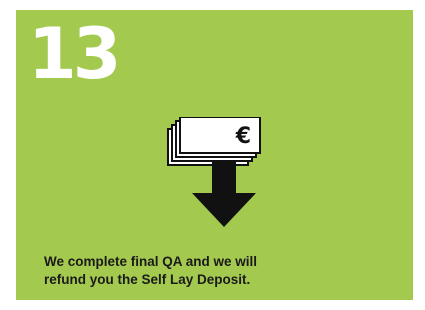 This screenshot has height=310, width=425. What do you see at coordinates (147, 279) in the screenshot?
I see `description-line: refund you the Self Lay Deposit.` at bounding box center [147, 279].